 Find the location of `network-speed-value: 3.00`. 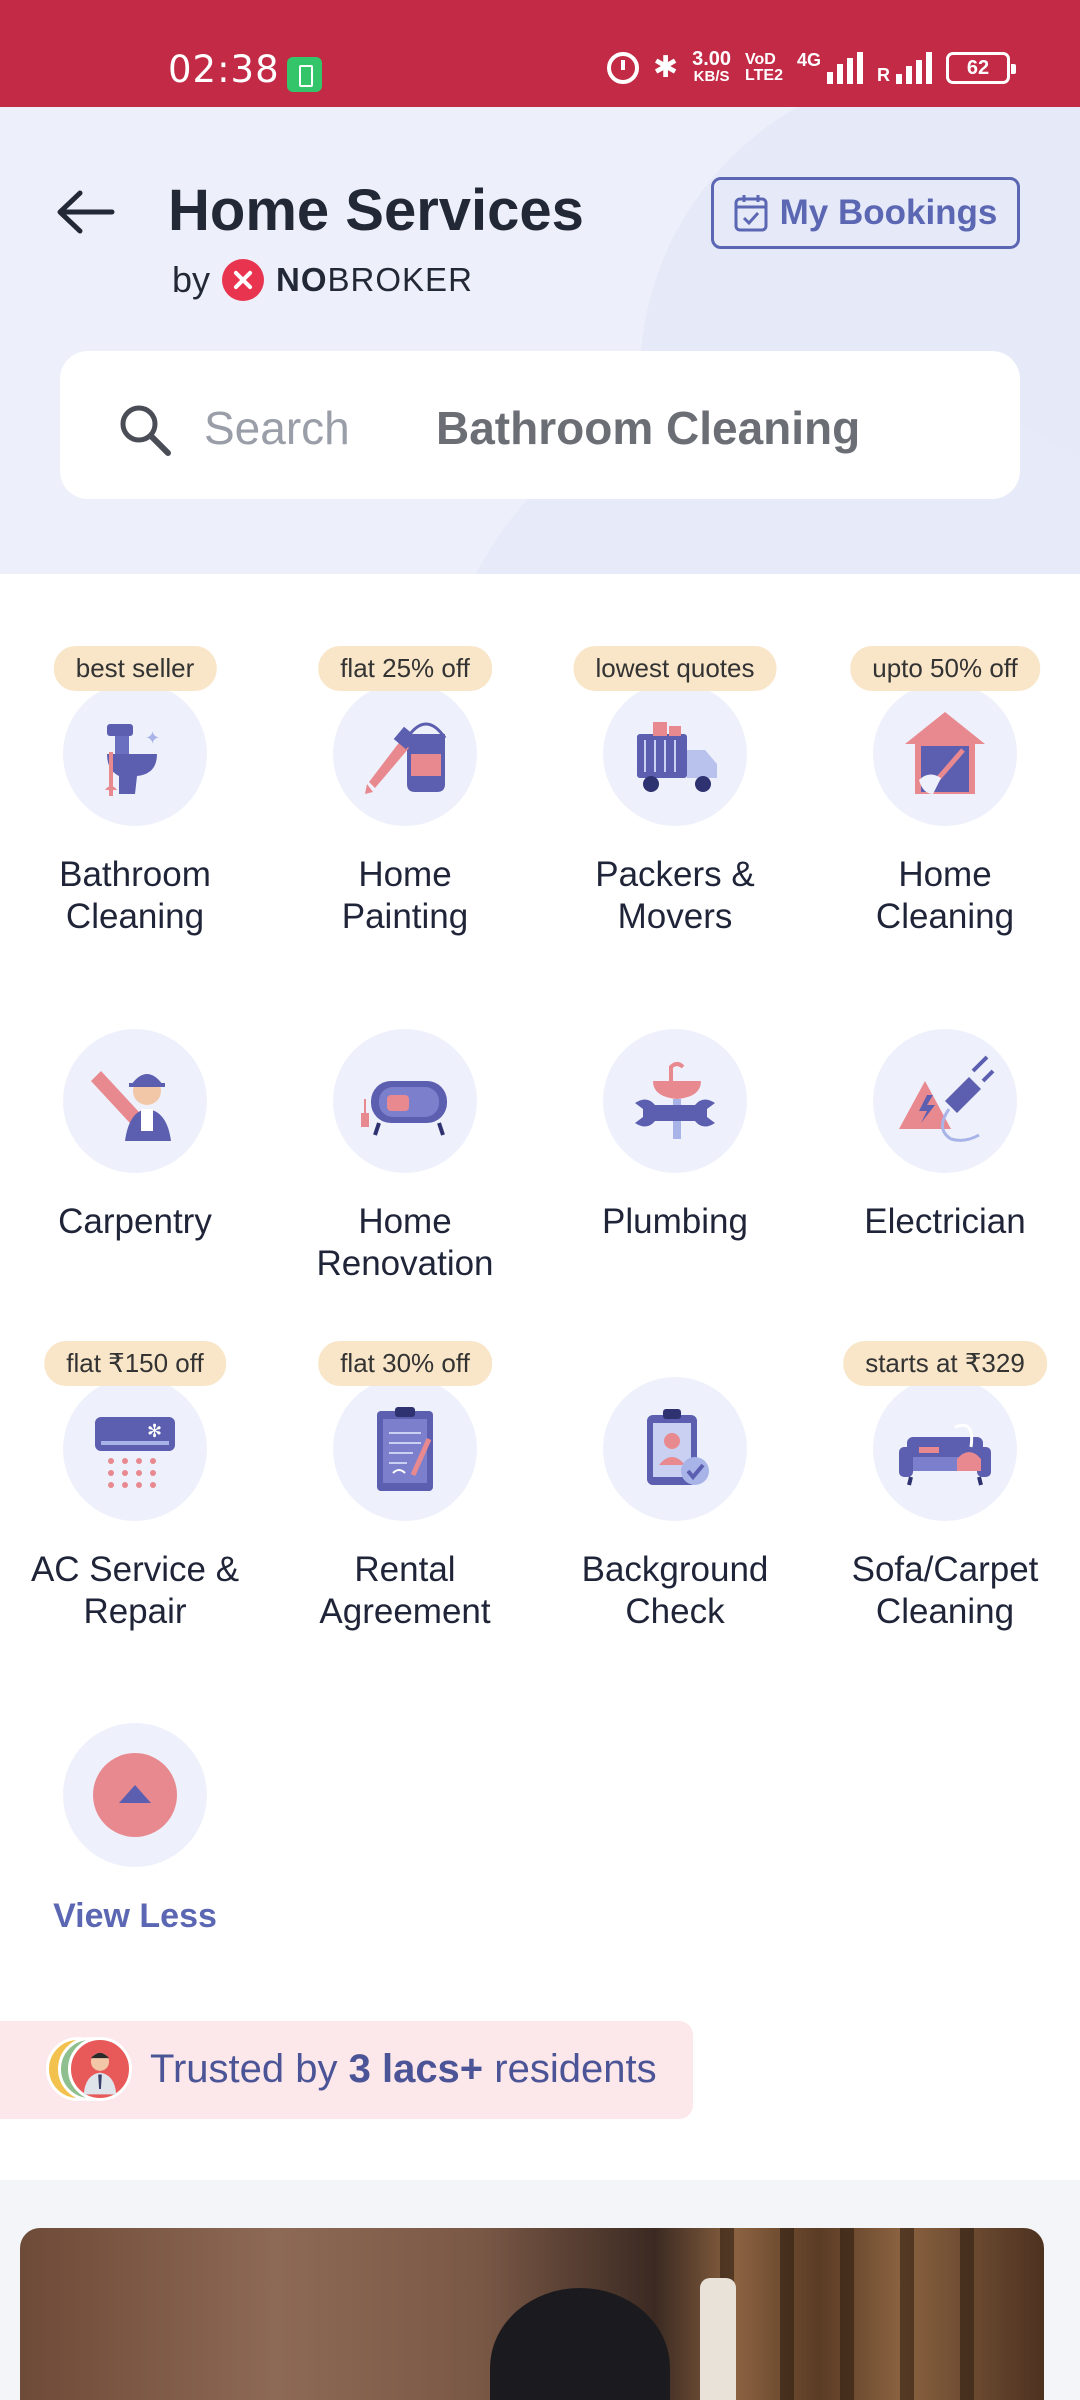

network-speed-value: 3.00 is located at coordinates (712, 59).